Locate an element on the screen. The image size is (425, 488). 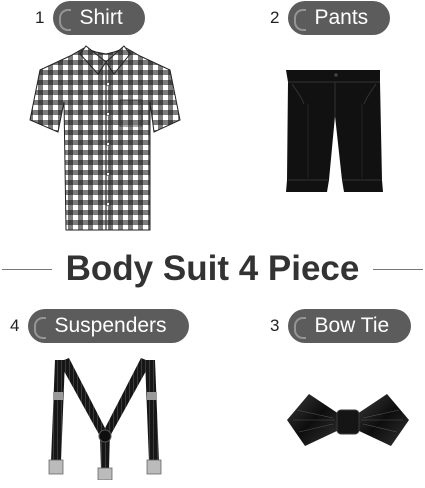
suspenders-image is located at coordinates (105, 419).